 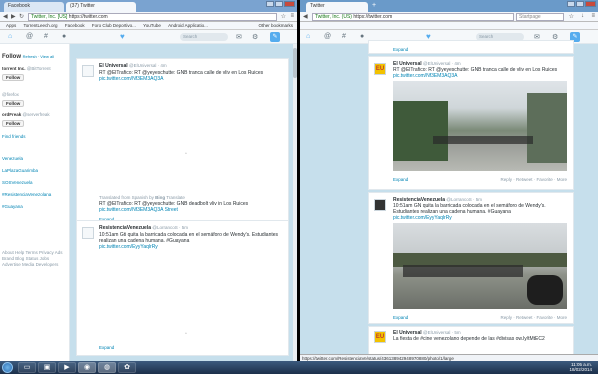 I want to click on find-friends-link: Find friends, so click(x=14, y=136).